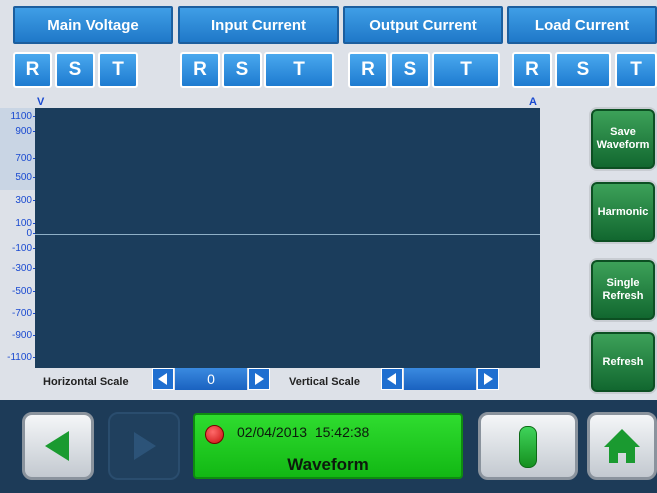  What do you see at coordinates (23, 158) in the screenshot?
I see `y-tick-label: 700` at bounding box center [23, 158].